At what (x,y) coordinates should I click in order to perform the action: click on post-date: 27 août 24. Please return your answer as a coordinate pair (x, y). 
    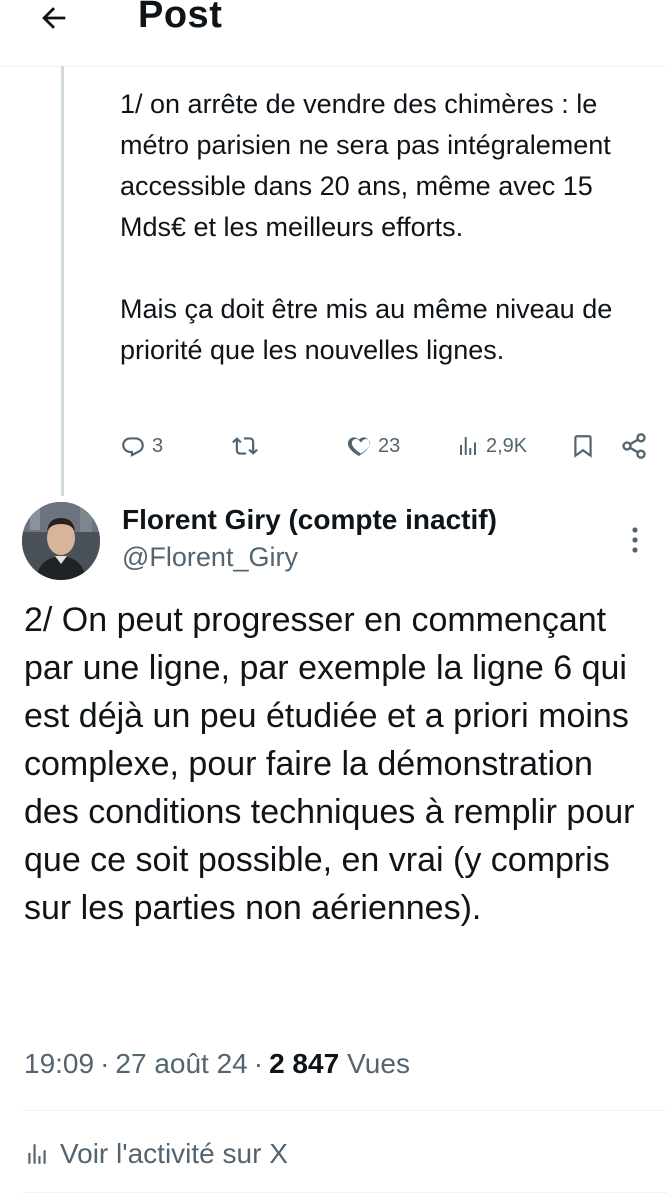
    Looking at the image, I should click on (181, 1064).